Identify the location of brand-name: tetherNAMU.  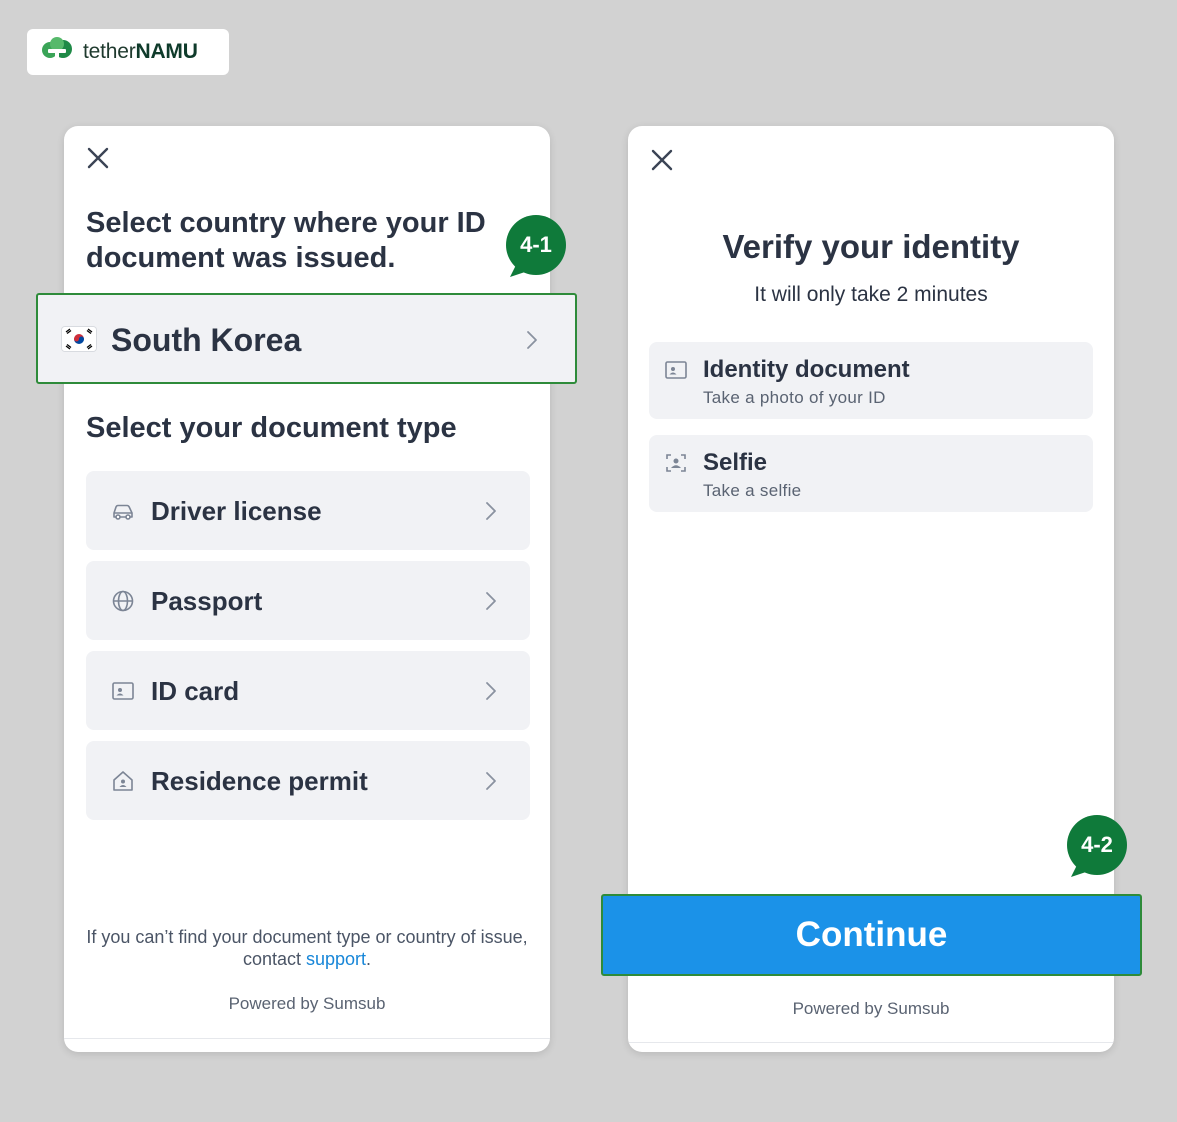
(140, 52).